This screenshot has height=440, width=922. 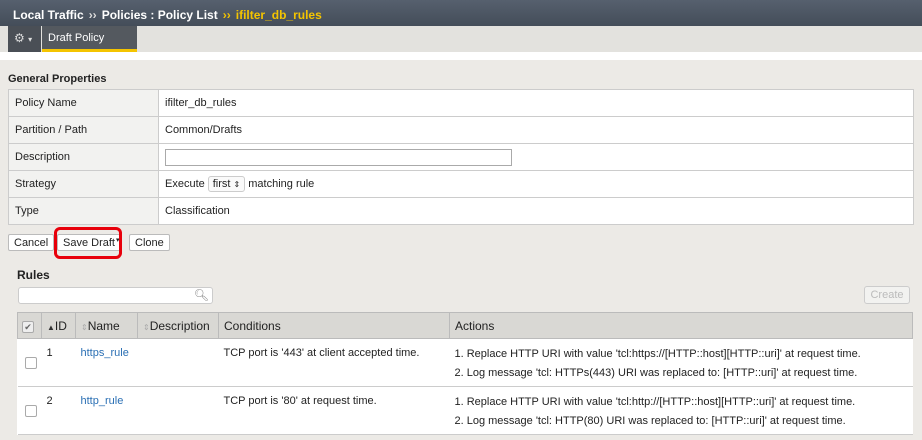 What do you see at coordinates (536, 103) in the screenshot?
I see `policy-name-value: ifilter_db_rules` at bounding box center [536, 103].